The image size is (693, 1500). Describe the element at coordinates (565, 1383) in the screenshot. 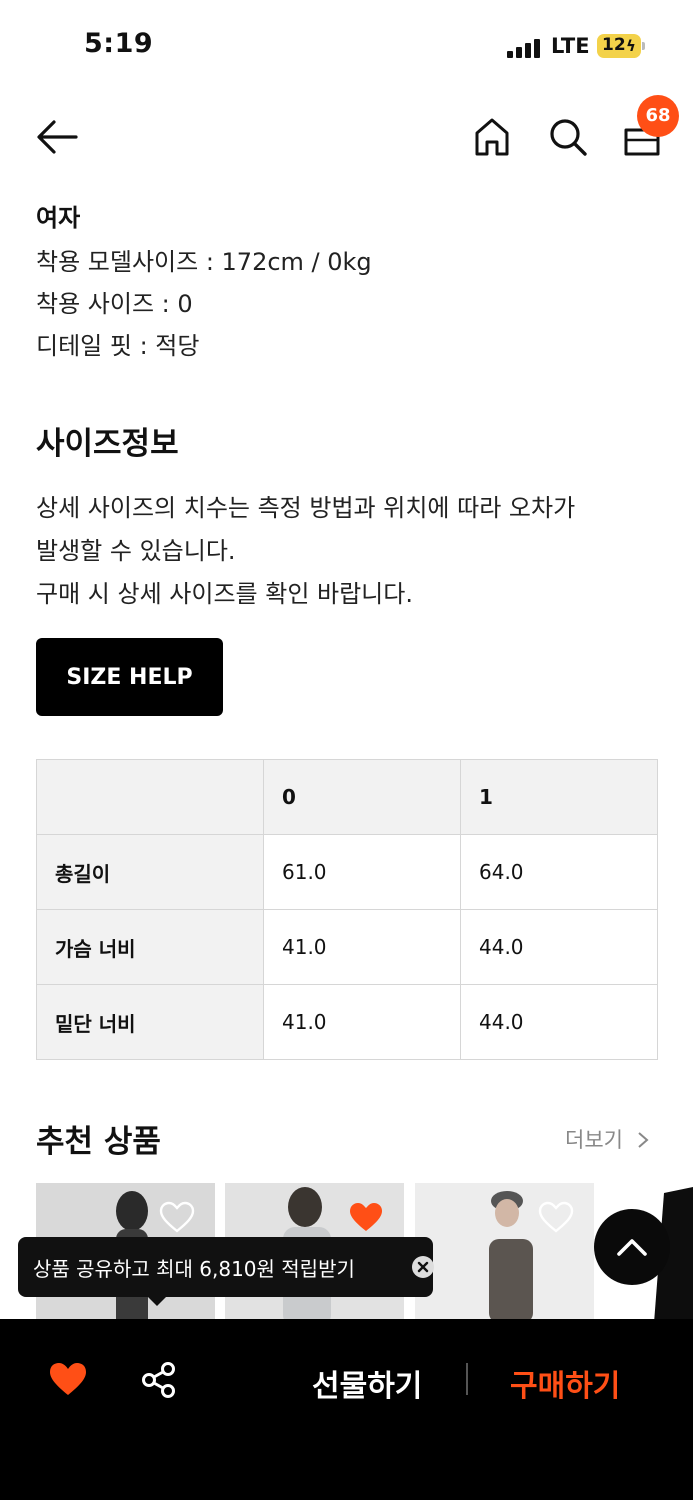

I see `buy-button: 구매하기` at that location.